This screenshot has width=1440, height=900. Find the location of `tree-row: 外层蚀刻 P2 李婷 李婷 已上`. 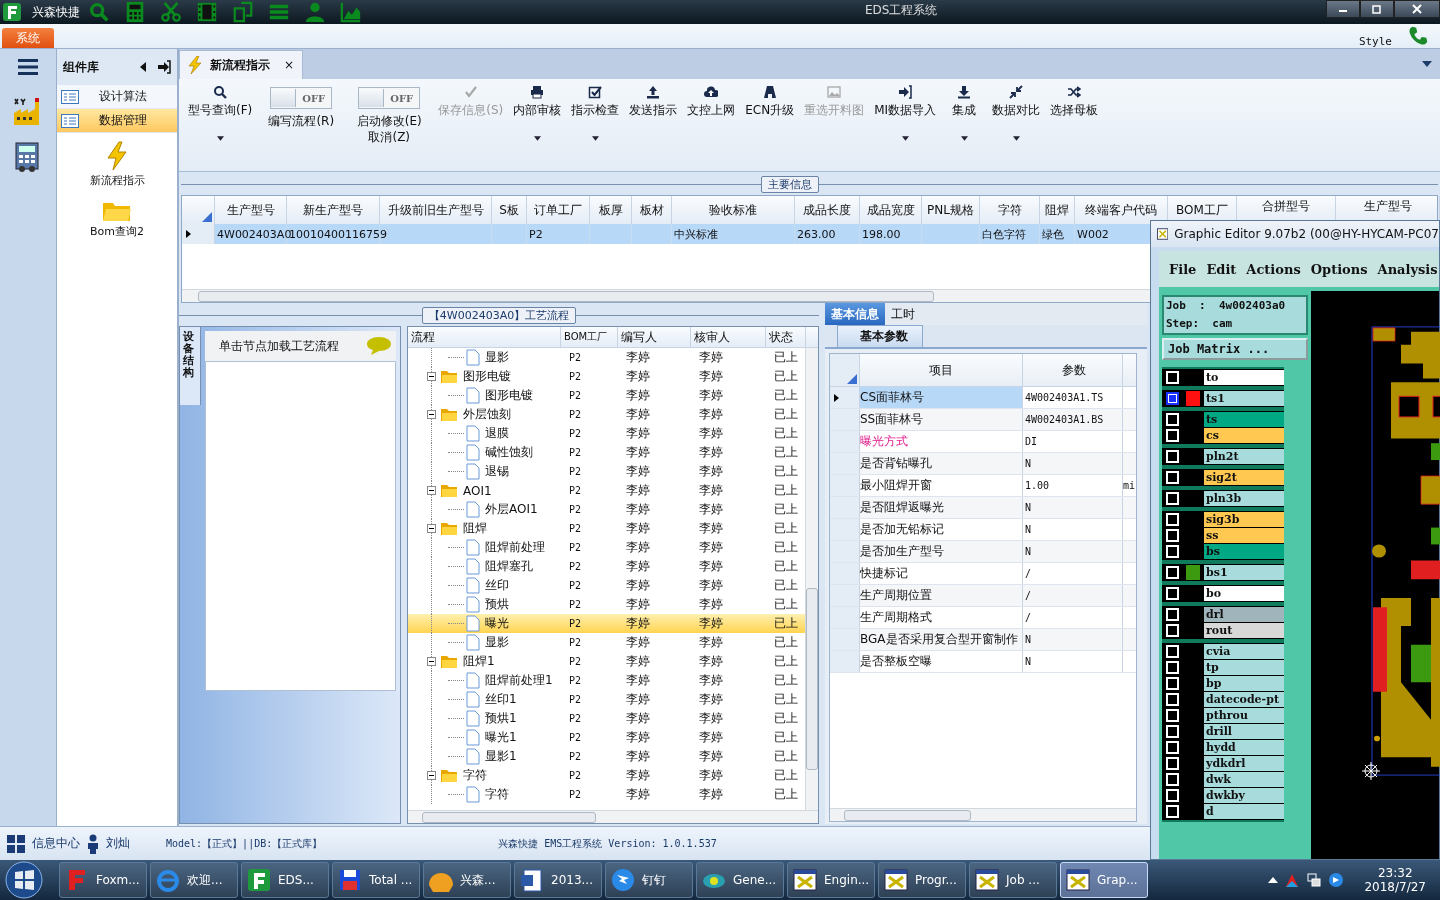

tree-row: 外层蚀刻 P2 李婷 李婷 已上 is located at coordinates (606, 414).